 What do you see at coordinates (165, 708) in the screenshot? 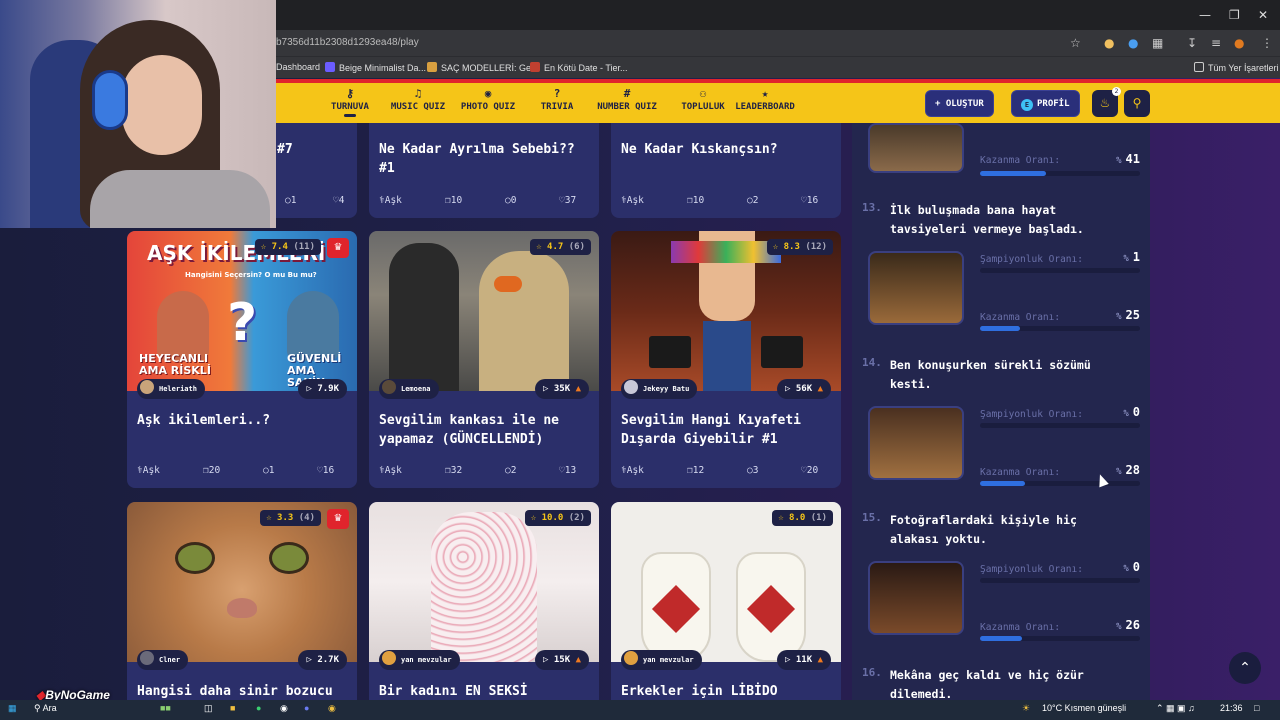
I see `app-icon: ■■` at bounding box center [165, 708].